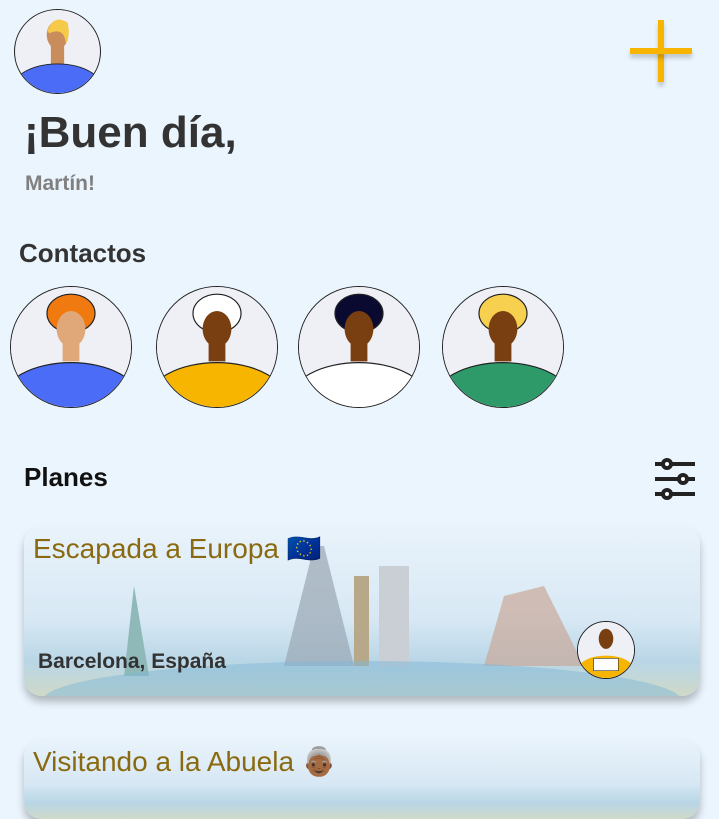  Describe the element at coordinates (60, 183) in the screenshot. I see `user-name: Martín!` at that location.